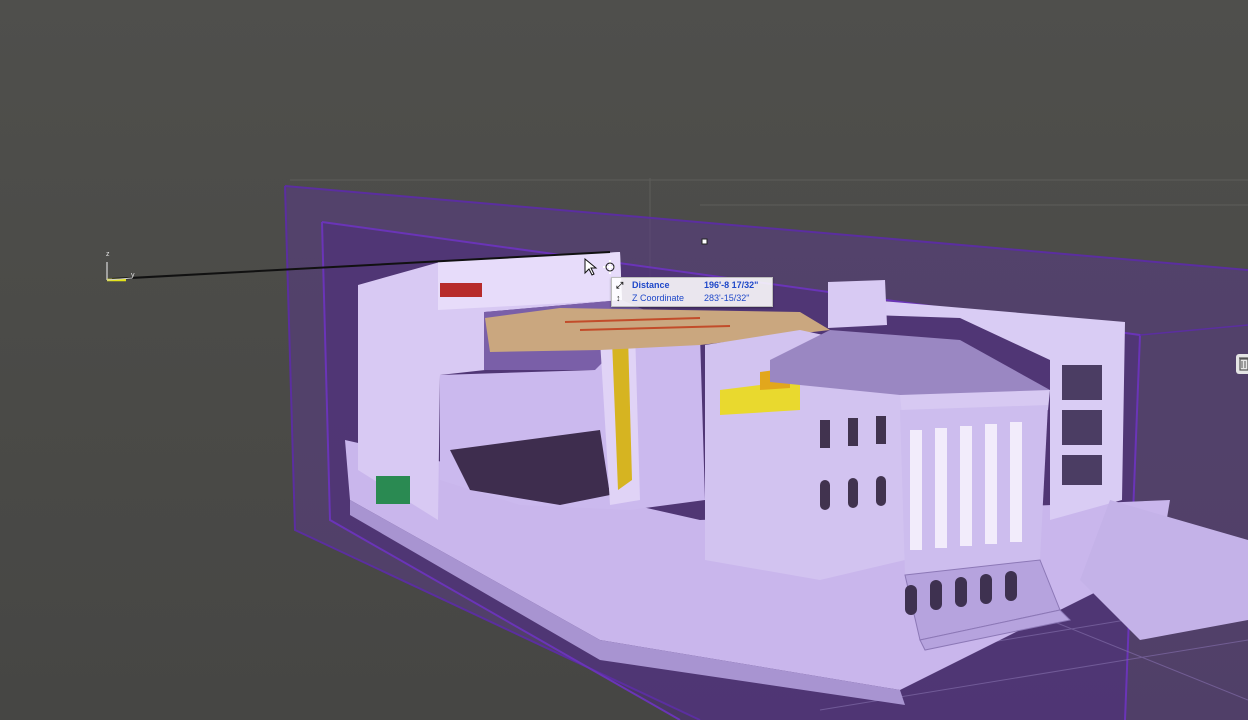 Image resolution: width=1248 pixels, height=720 pixels. Describe the element at coordinates (618, 298) in the screenshot. I see `z-axis-arrow-icon: ↕` at that location.